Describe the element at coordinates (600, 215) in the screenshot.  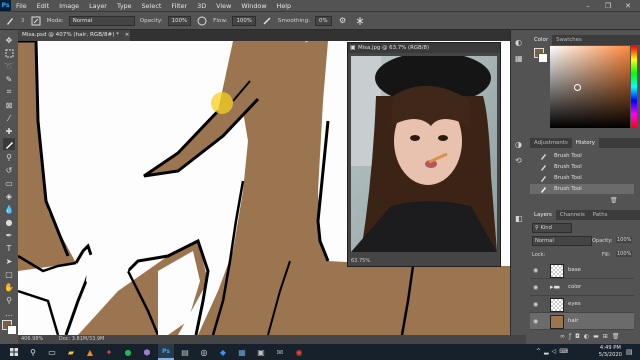
I see `tab-paths: Paths` at that location.